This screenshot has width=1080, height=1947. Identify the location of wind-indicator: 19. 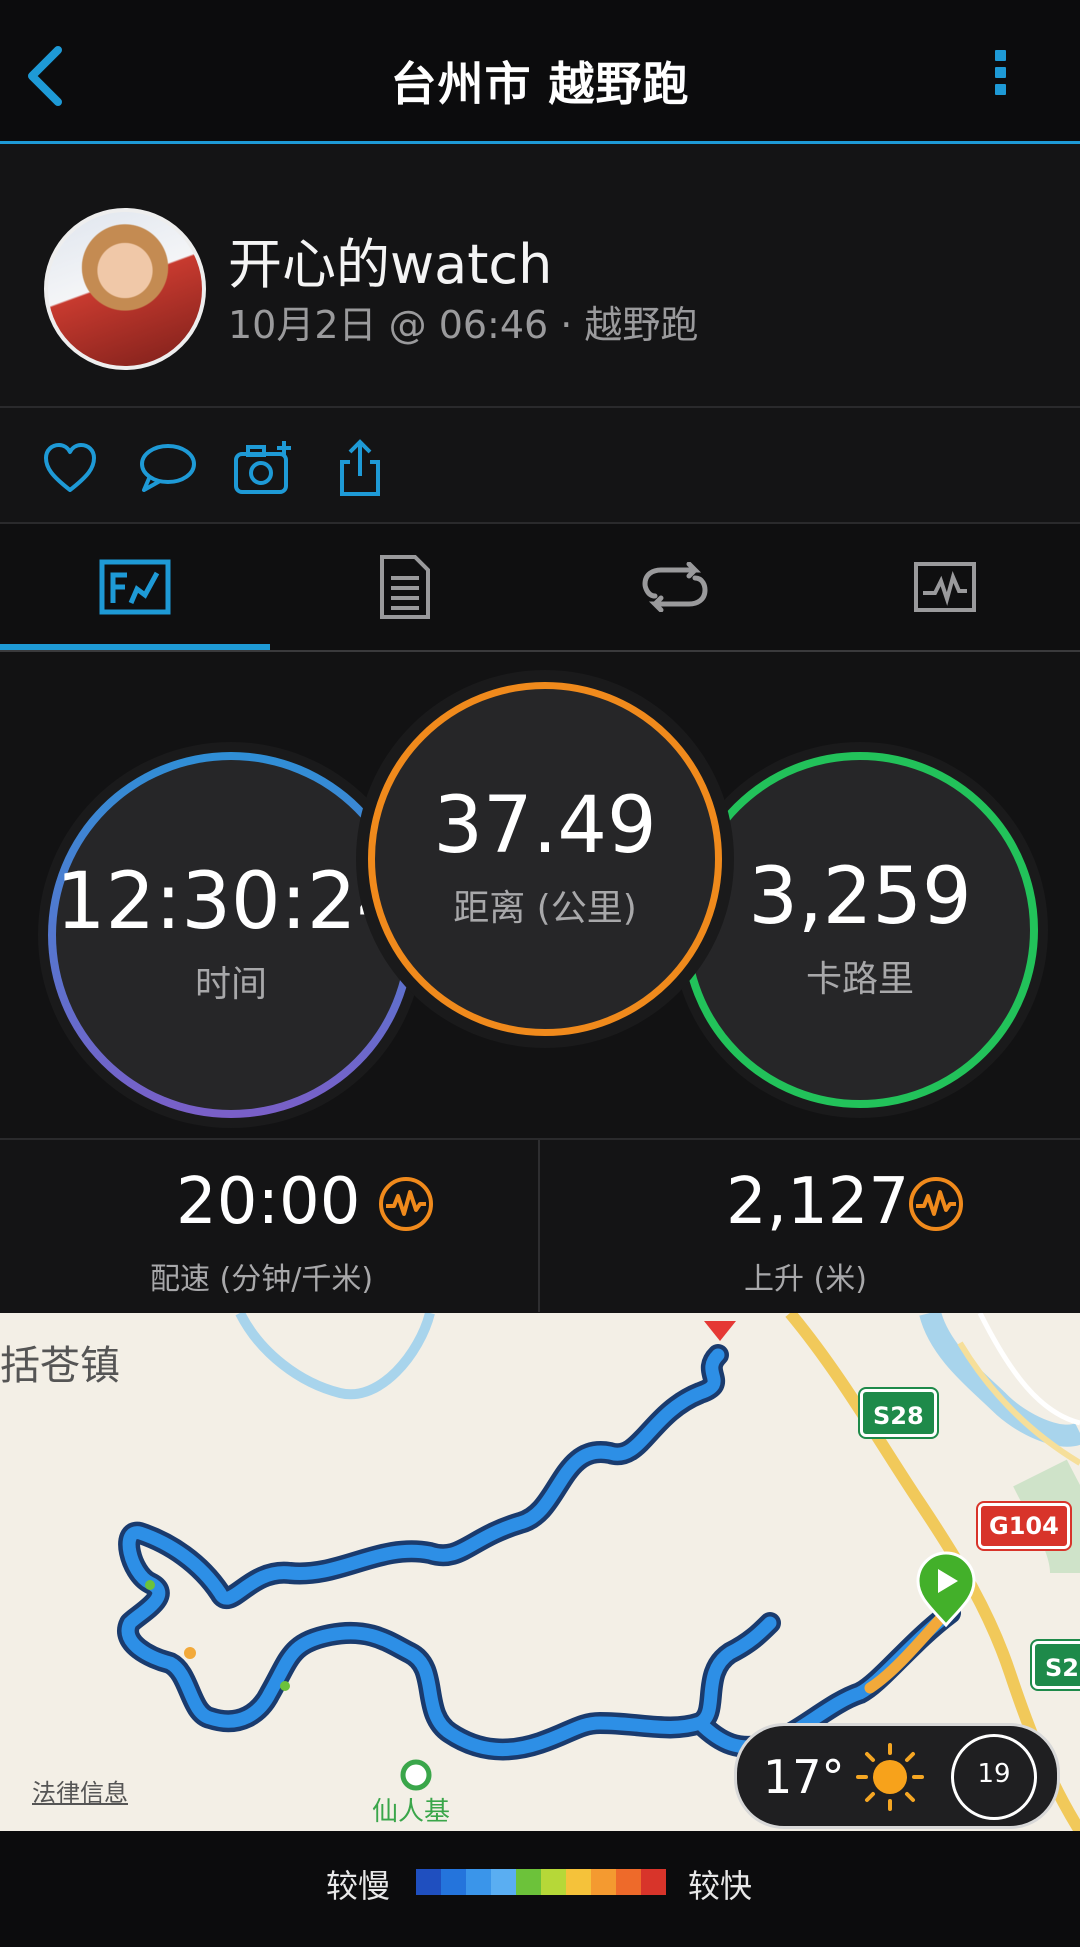
(994, 1777).